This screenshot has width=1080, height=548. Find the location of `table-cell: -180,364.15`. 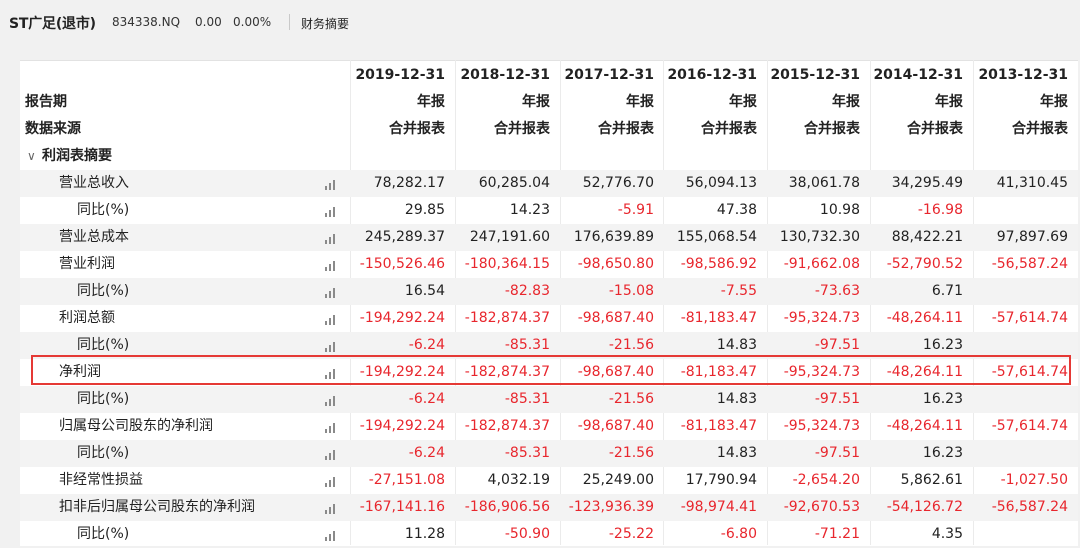

table-cell: -180,364.15 is located at coordinates (507, 264).